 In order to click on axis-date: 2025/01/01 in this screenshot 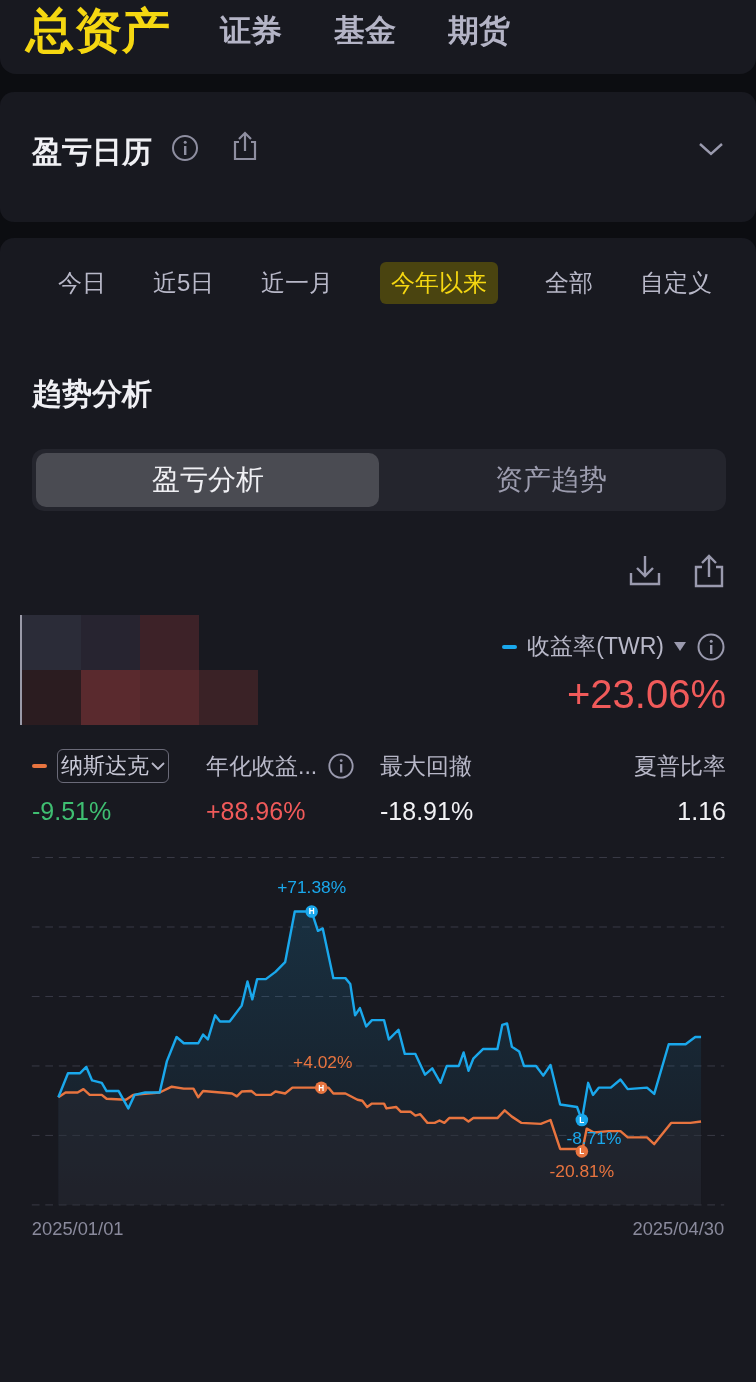, I will do `click(77, 1228)`.